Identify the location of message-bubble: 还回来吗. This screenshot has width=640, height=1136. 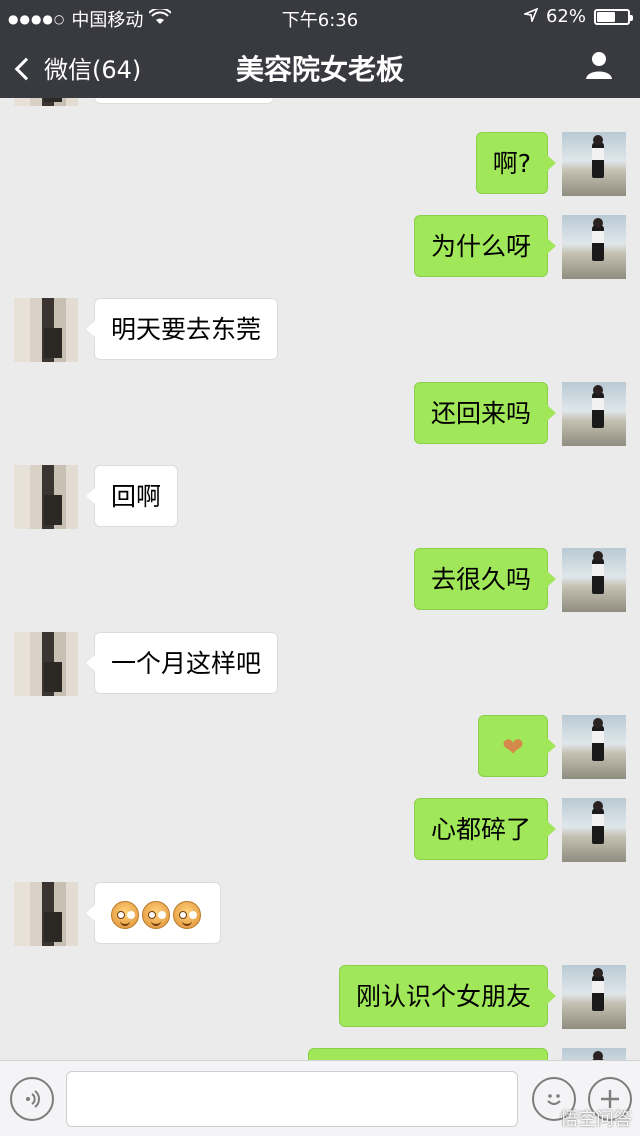
(485, 413).